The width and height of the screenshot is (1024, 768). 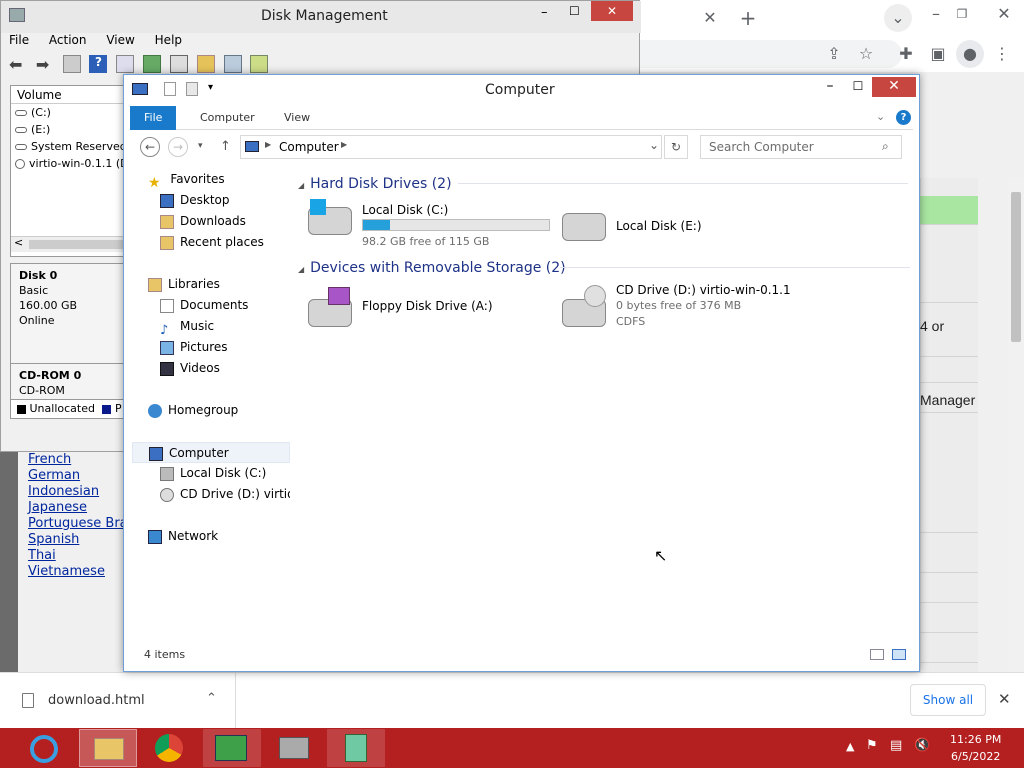 What do you see at coordinates (211, 536) in the screenshot?
I see `nav-network: Network` at bounding box center [211, 536].